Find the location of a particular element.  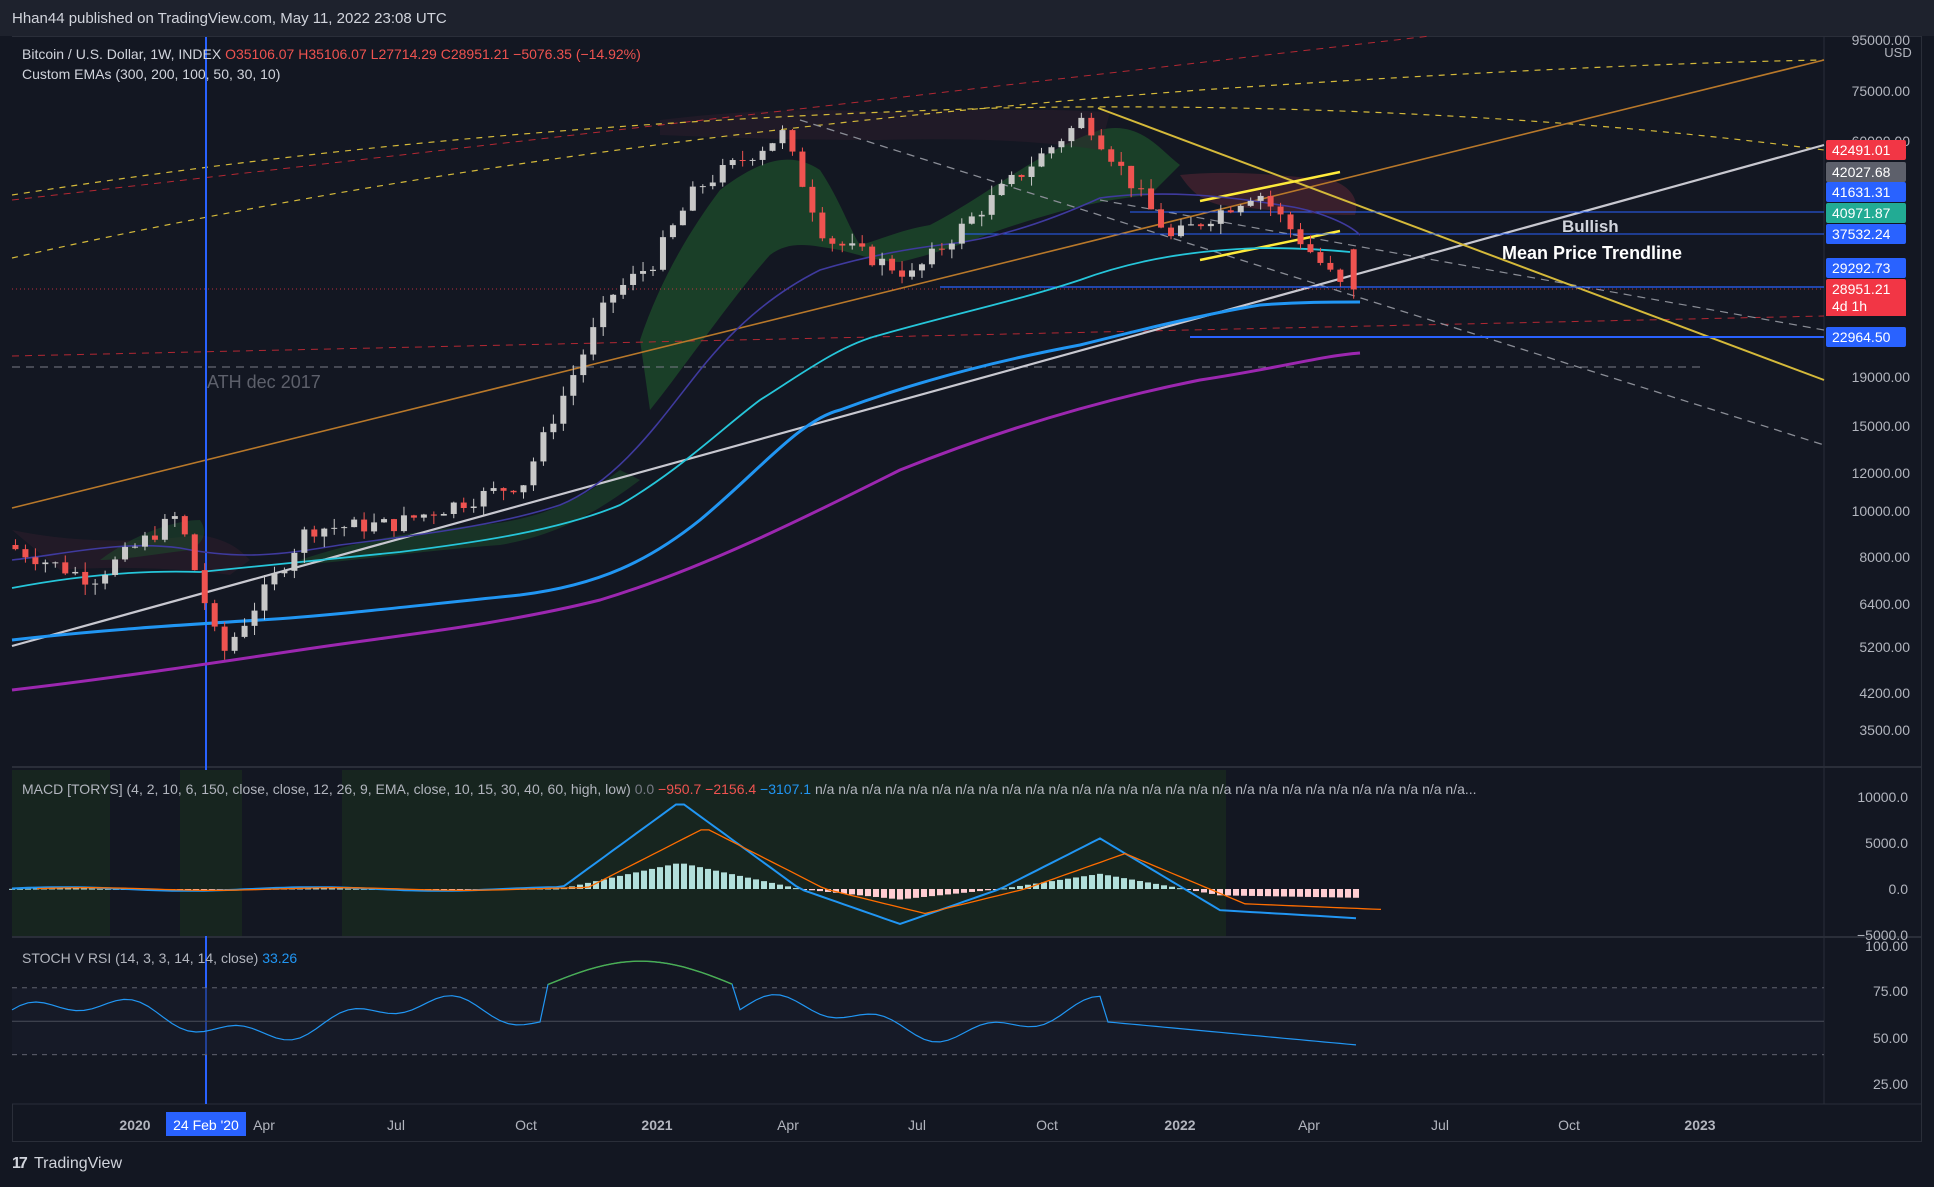

time-tick-label: Jul is located at coordinates (1440, 1125).